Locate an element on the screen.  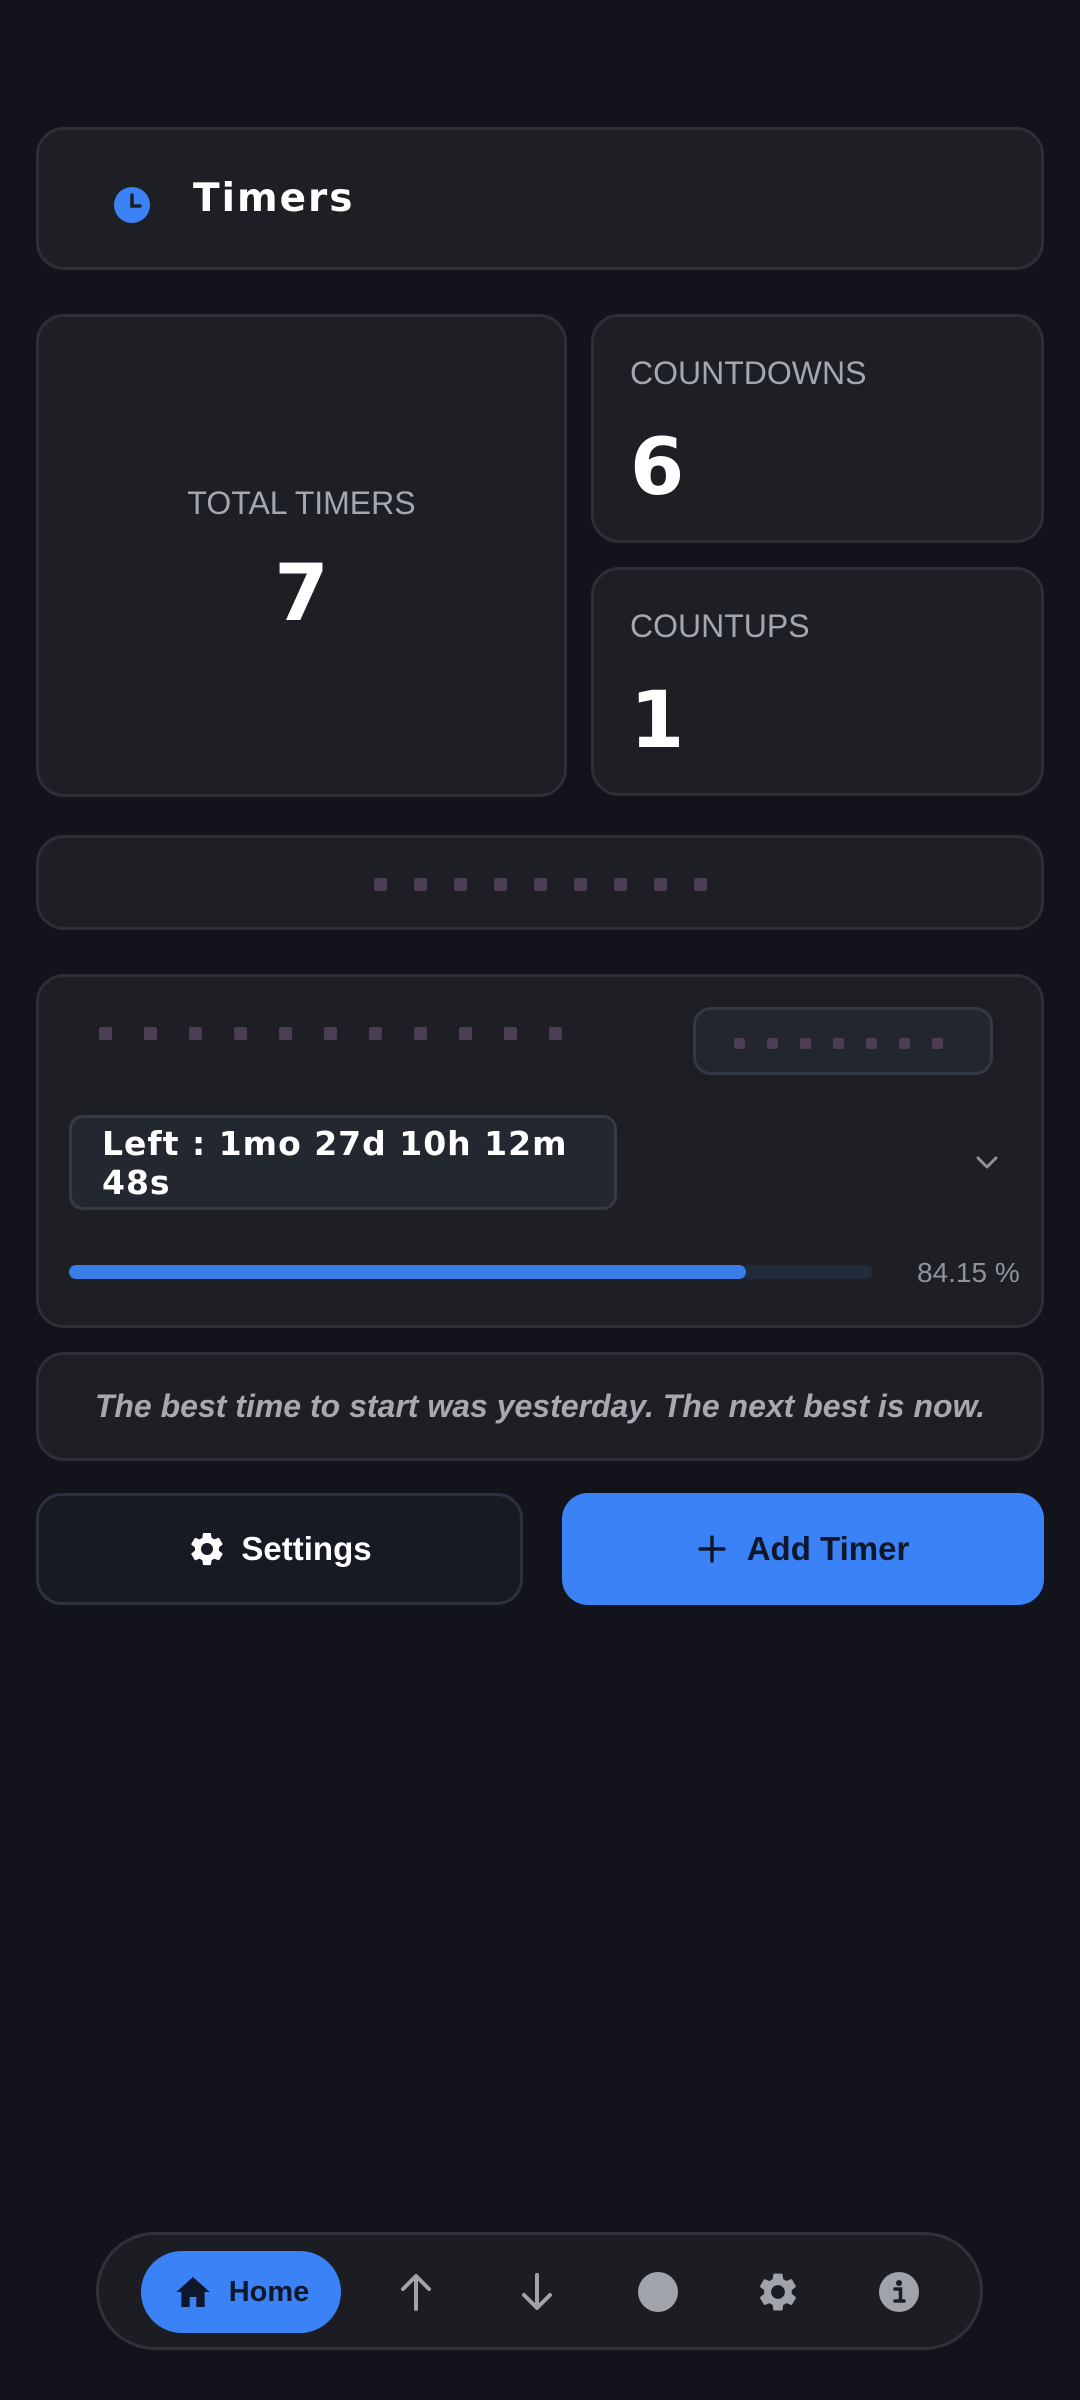
add-timer-button: Add Timer is located at coordinates (803, 1549).